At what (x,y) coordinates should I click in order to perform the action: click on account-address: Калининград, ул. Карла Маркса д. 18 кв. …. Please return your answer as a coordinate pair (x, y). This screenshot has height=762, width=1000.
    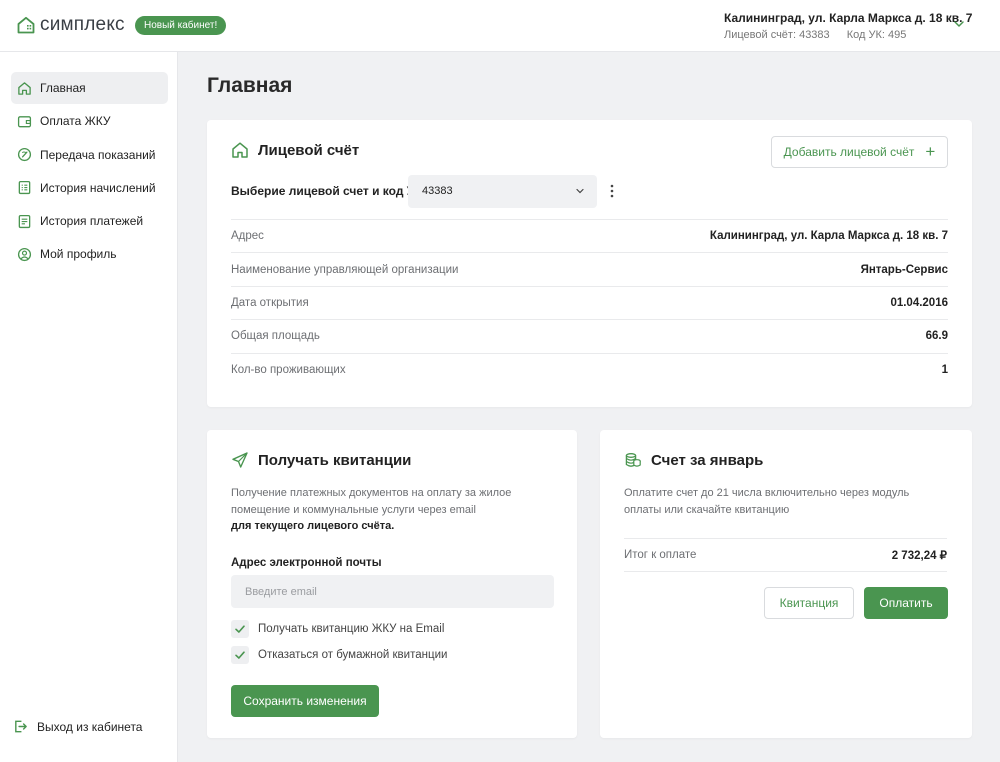
    Looking at the image, I should click on (848, 18).